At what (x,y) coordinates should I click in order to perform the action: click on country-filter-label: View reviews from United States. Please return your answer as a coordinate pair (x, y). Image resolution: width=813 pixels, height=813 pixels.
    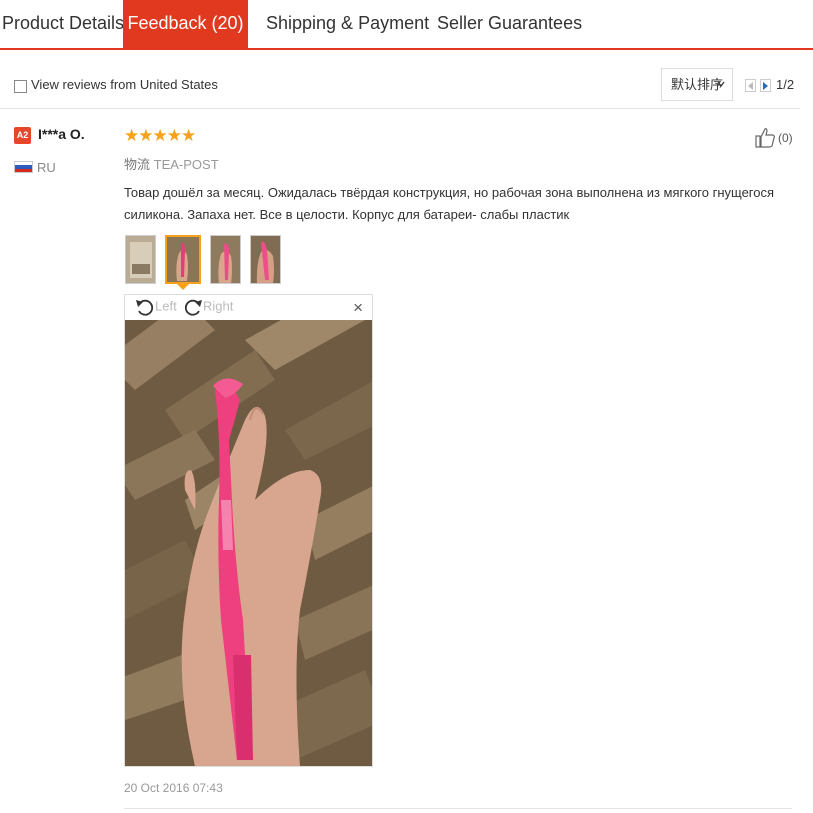
    Looking at the image, I should click on (124, 84).